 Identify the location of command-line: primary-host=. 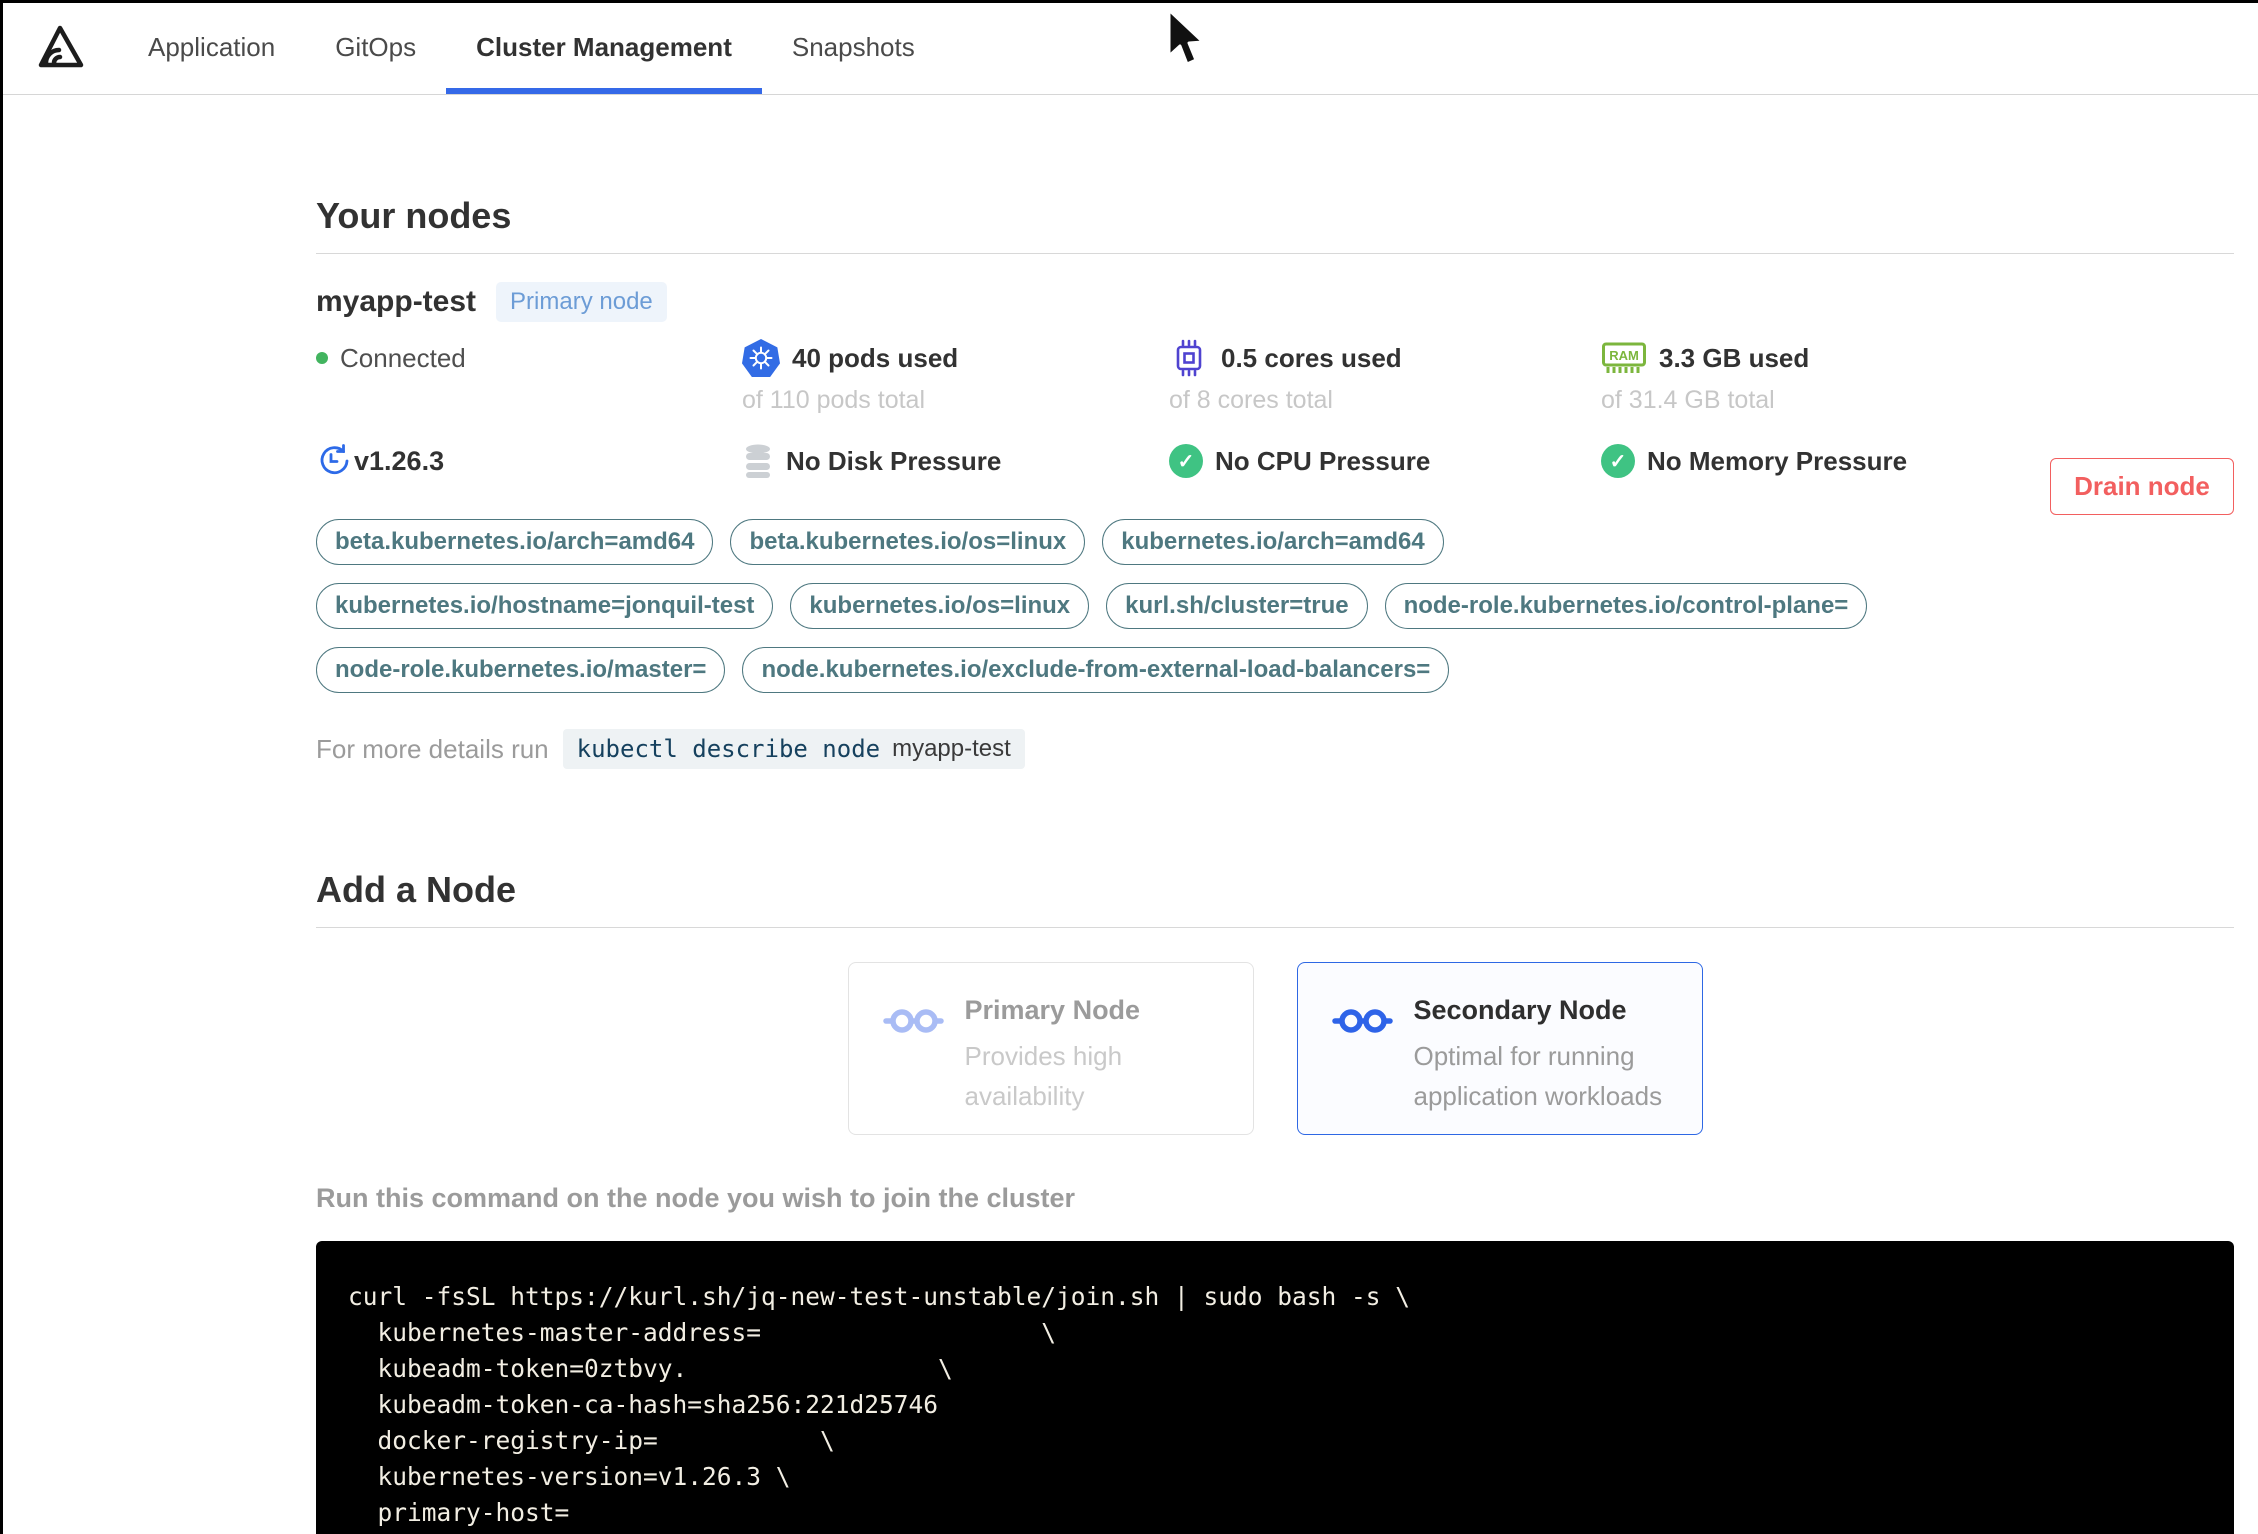
(459, 1512).